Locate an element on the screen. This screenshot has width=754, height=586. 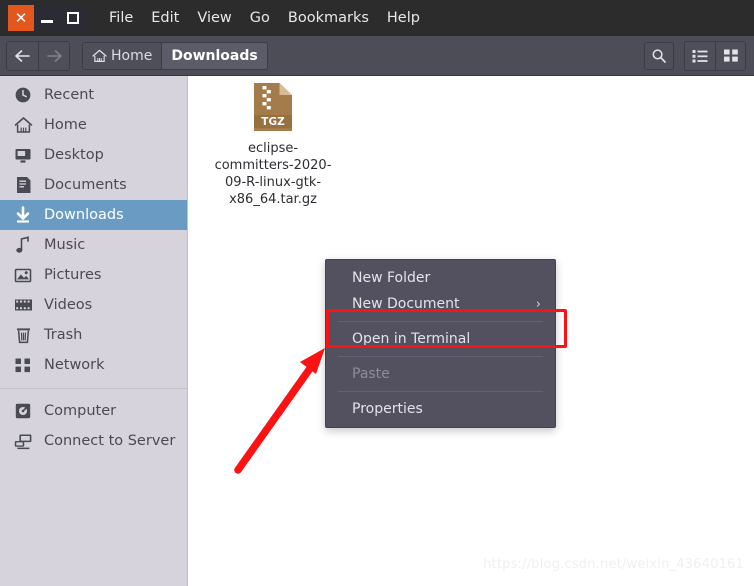
connect-server-icon is located at coordinates (23, 441).